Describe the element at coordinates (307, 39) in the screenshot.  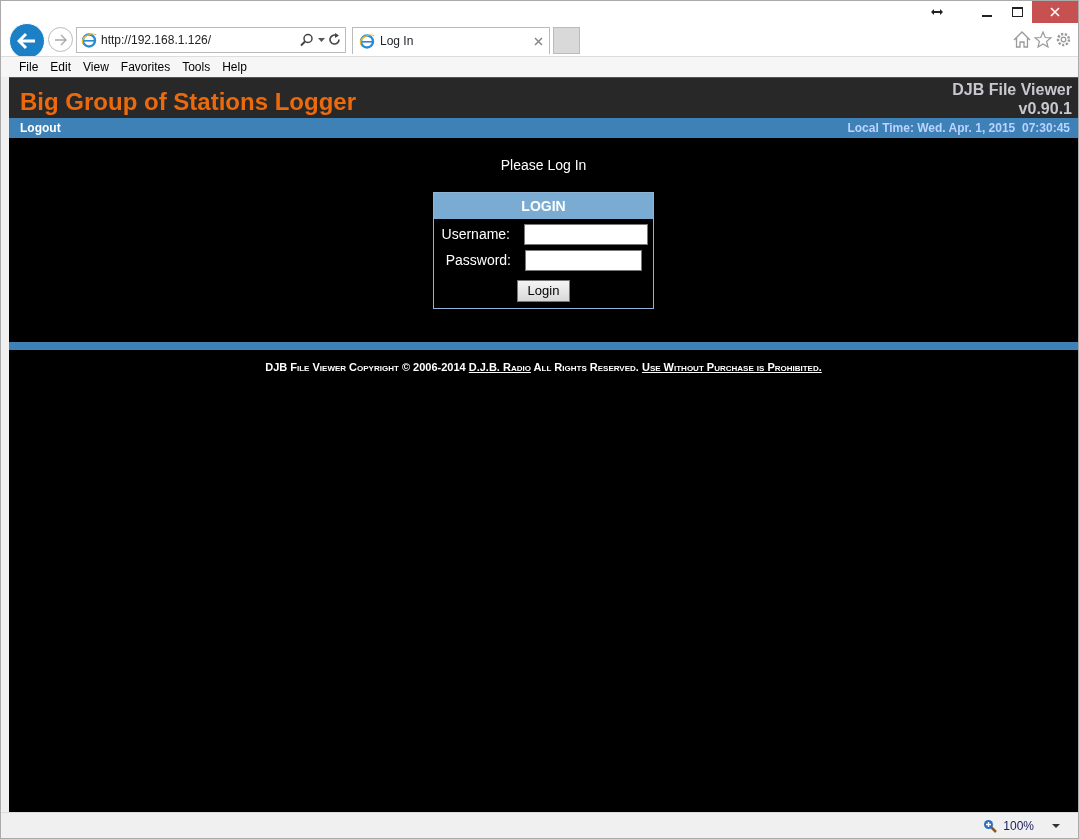
I see `search-icon` at that location.